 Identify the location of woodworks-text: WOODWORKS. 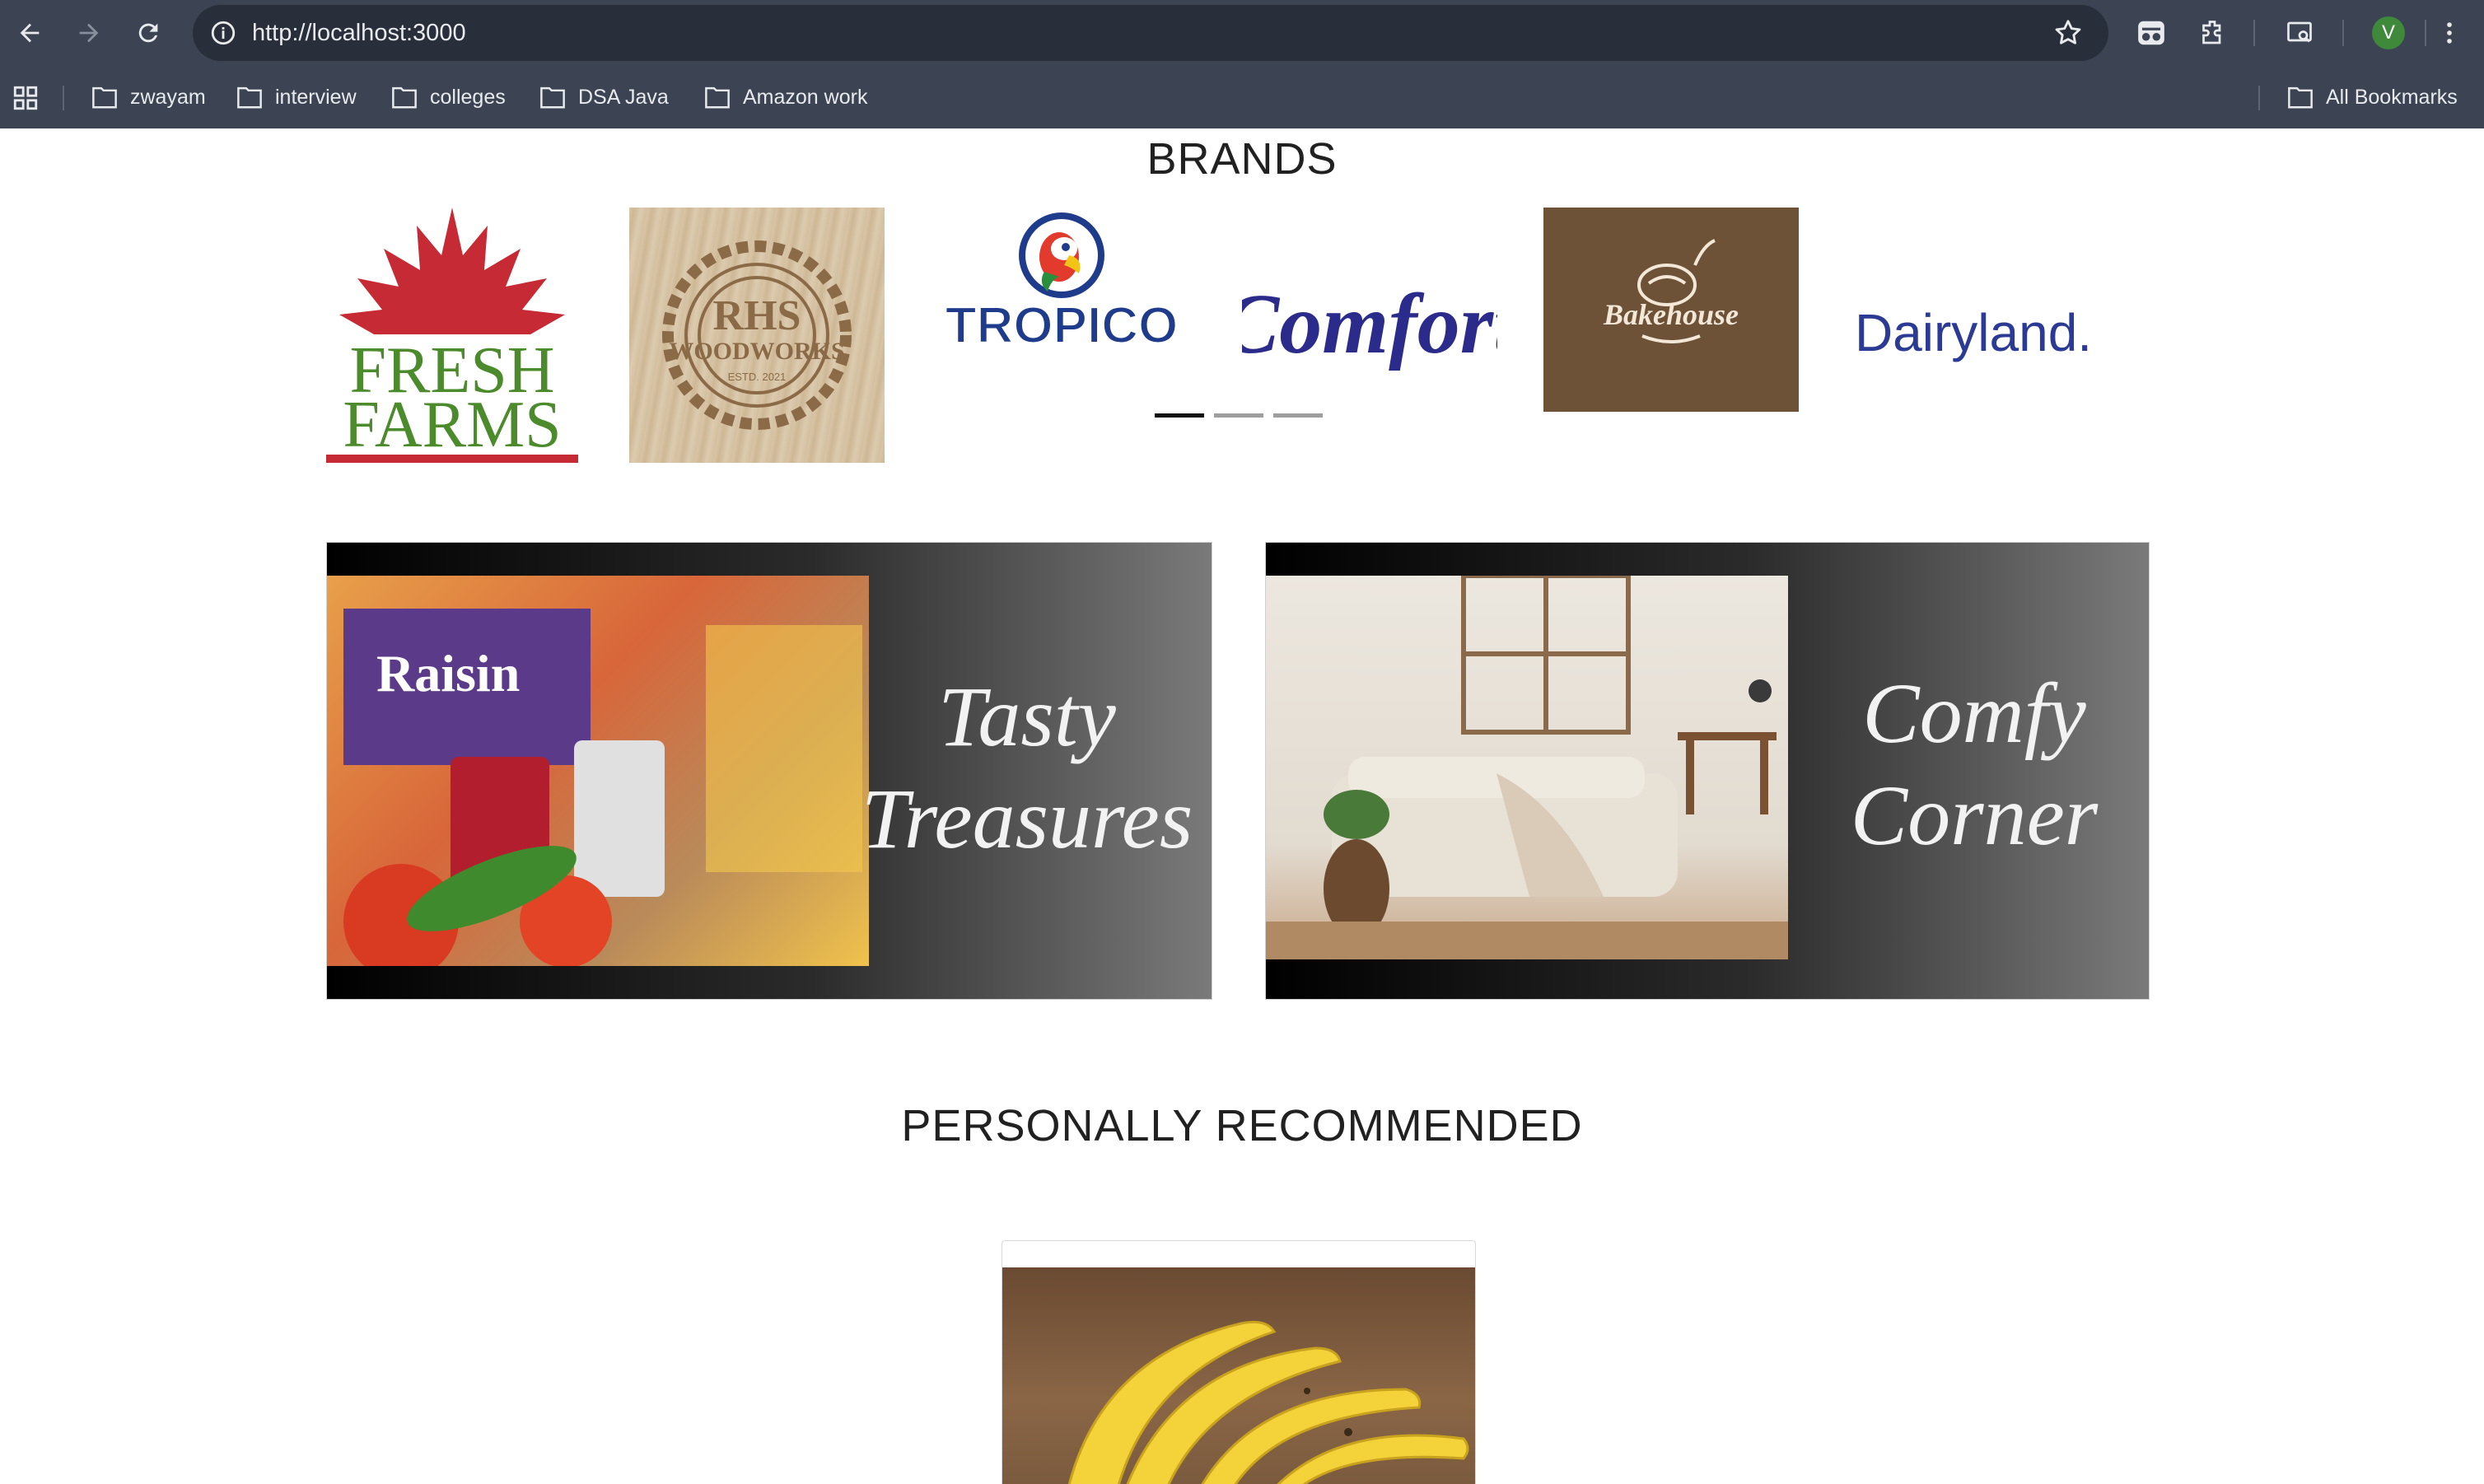
(756, 351).